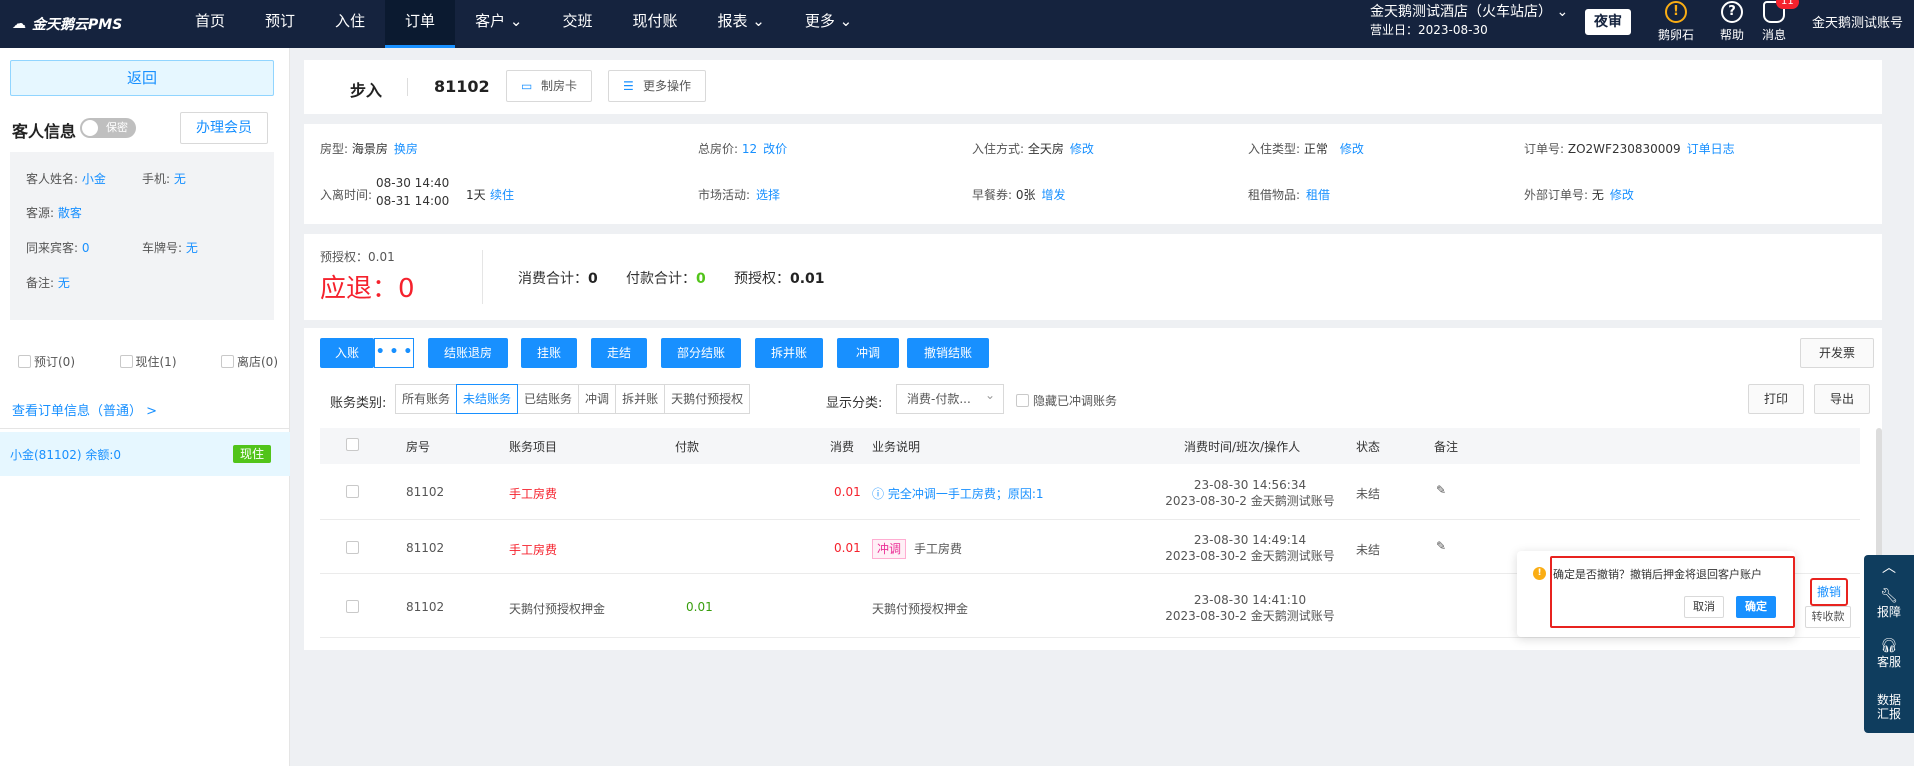 The height and width of the screenshot is (766, 1914). What do you see at coordinates (48, 282) in the screenshot?
I see `remark-field: 备注: 无` at bounding box center [48, 282].